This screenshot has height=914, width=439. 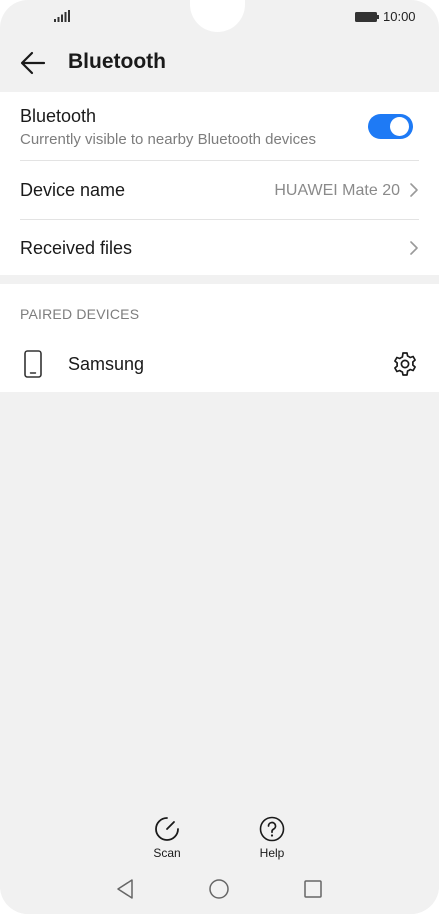 I want to click on switch-knob, so click(x=399, y=126).